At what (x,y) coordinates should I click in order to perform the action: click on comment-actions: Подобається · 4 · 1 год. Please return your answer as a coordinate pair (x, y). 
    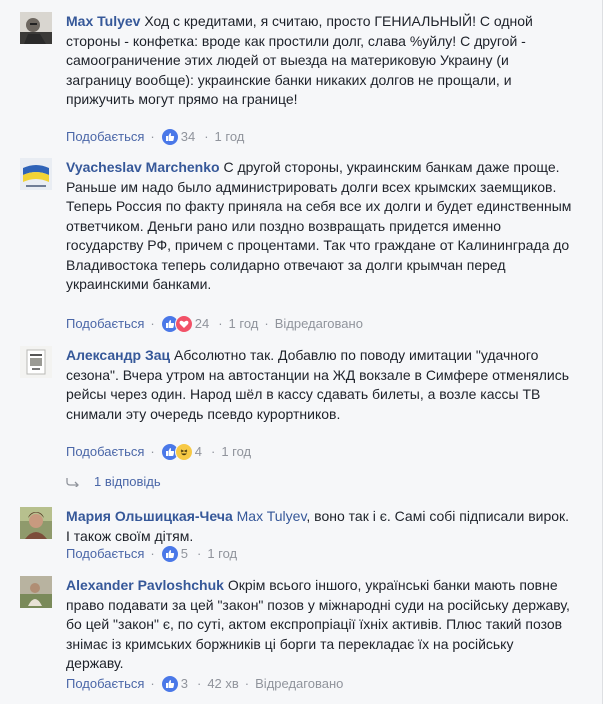
    Looking at the image, I should click on (158, 452).